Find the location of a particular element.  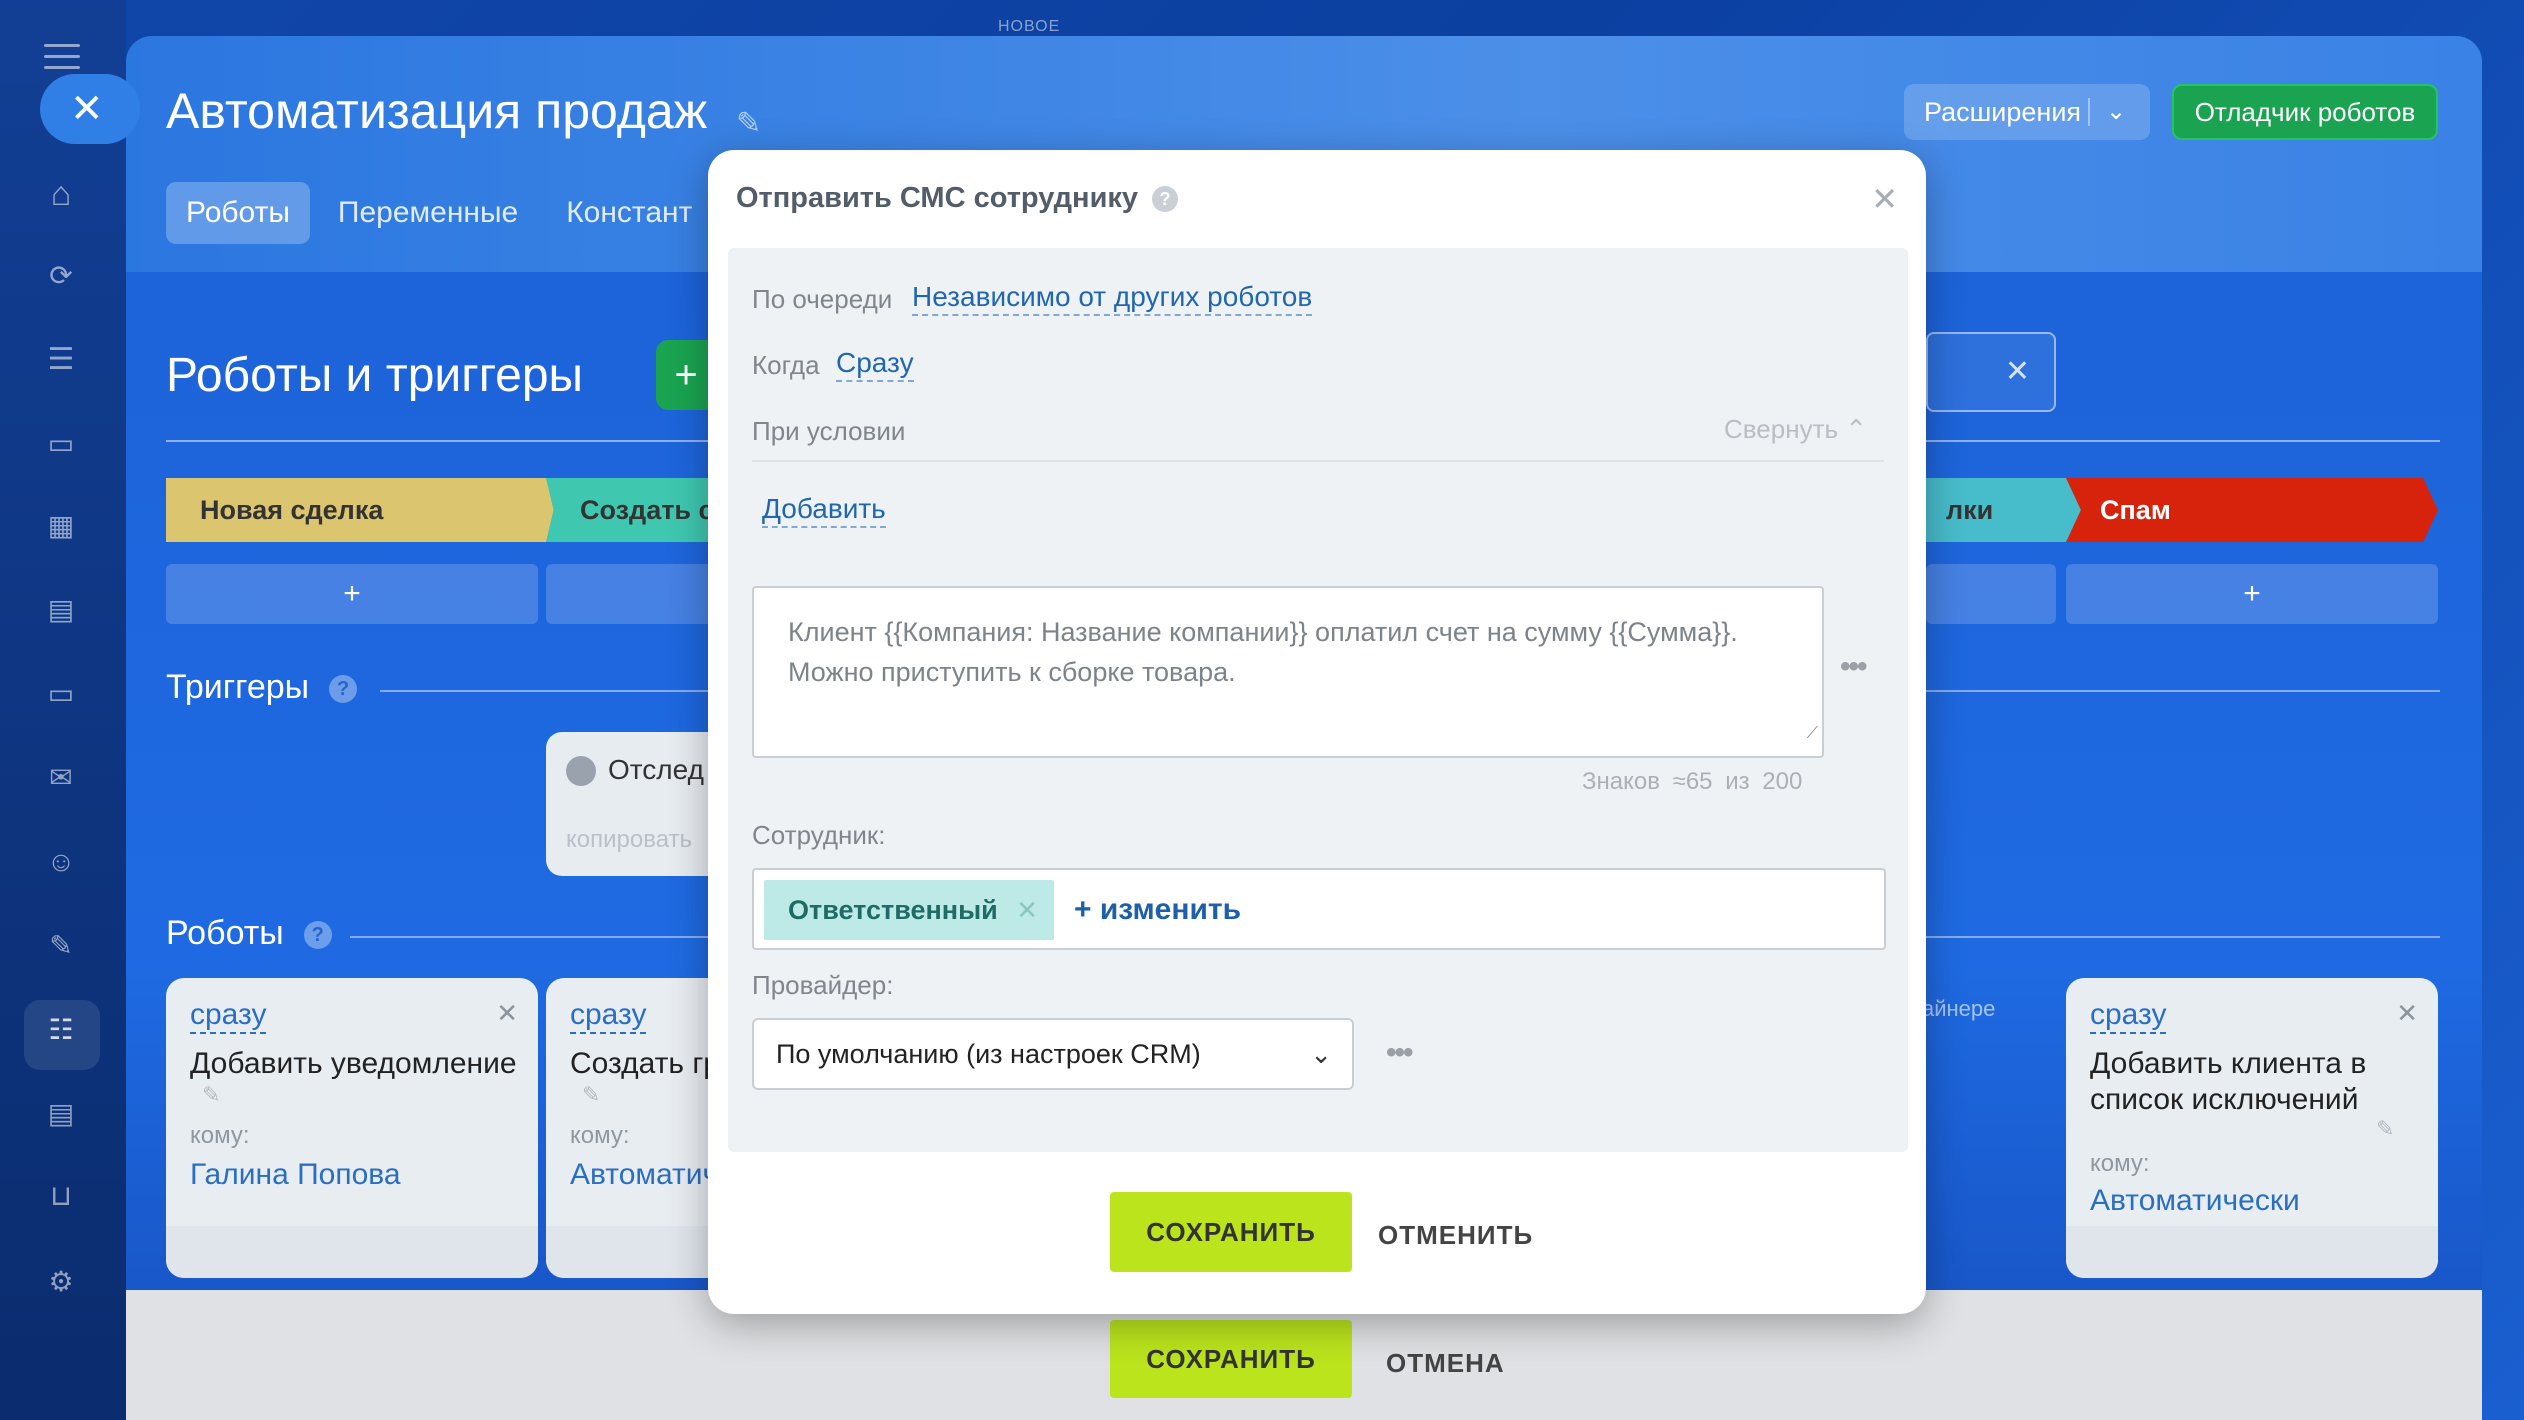

when-value-link: Сразу is located at coordinates (875, 364).